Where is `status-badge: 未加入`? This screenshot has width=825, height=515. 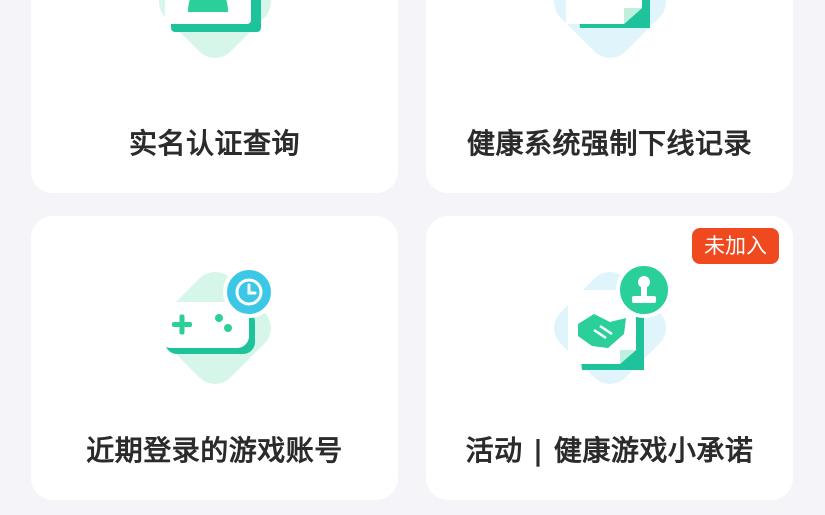 status-badge: 未加入 is located at coordinates (735, 246).